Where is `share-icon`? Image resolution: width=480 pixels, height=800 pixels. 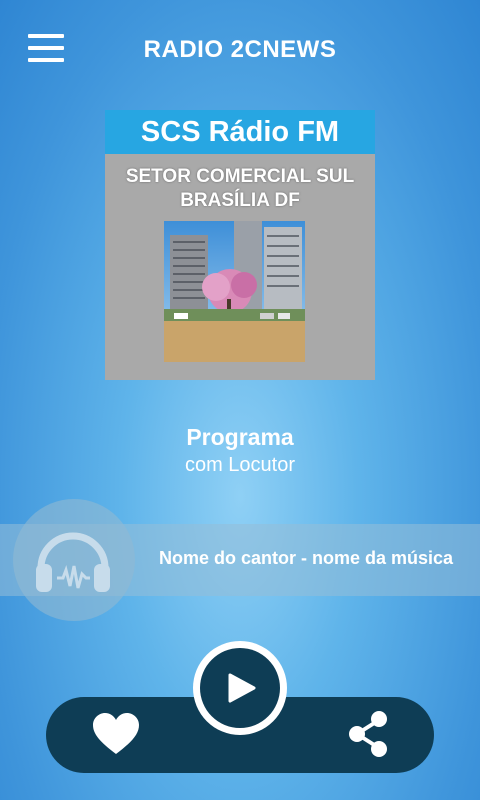 share-icon is located at coordinates (368, 734).